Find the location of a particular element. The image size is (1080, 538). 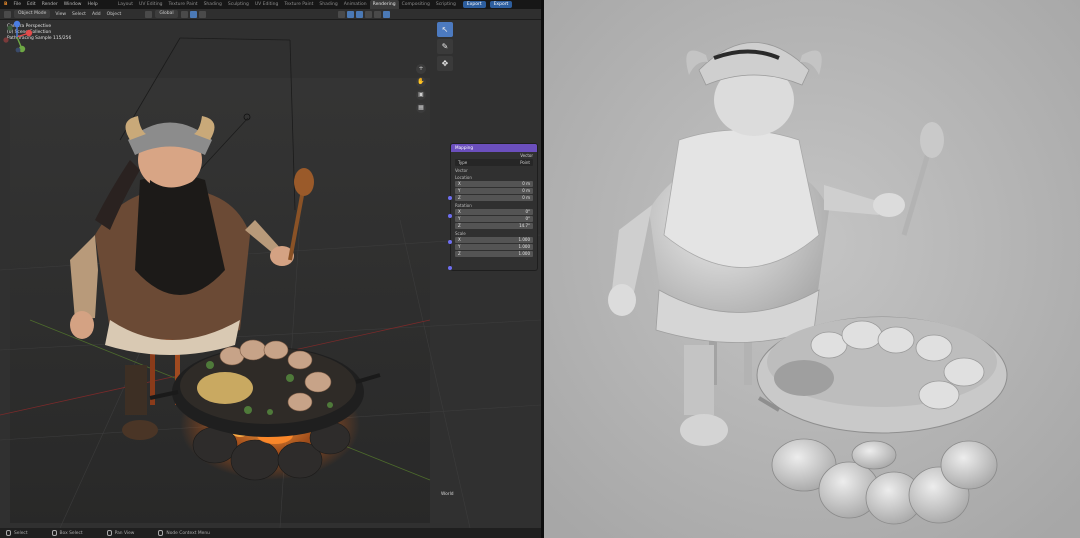

menu-object: Object is located at coordinates (114, 14).